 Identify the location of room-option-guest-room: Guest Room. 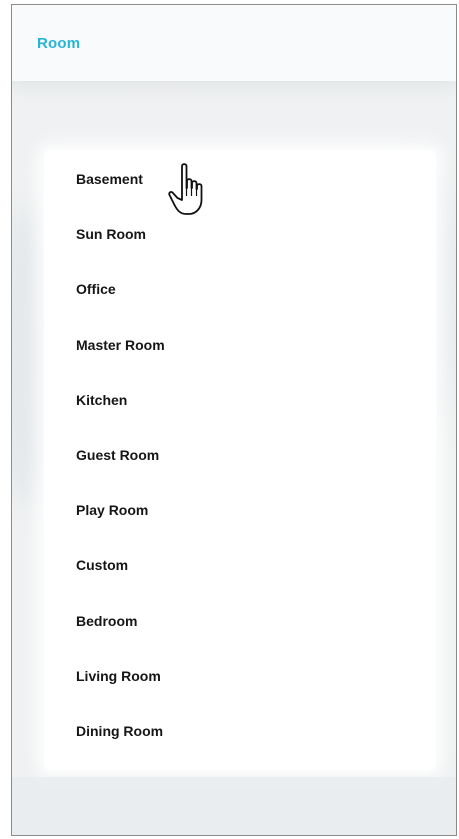
(240, 473).